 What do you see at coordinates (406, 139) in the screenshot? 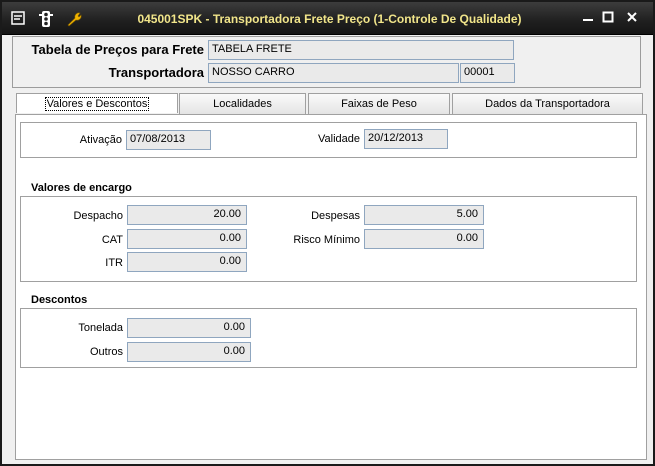
I see `validade-field: 20/12/2013` at bounding box center [406, 139].